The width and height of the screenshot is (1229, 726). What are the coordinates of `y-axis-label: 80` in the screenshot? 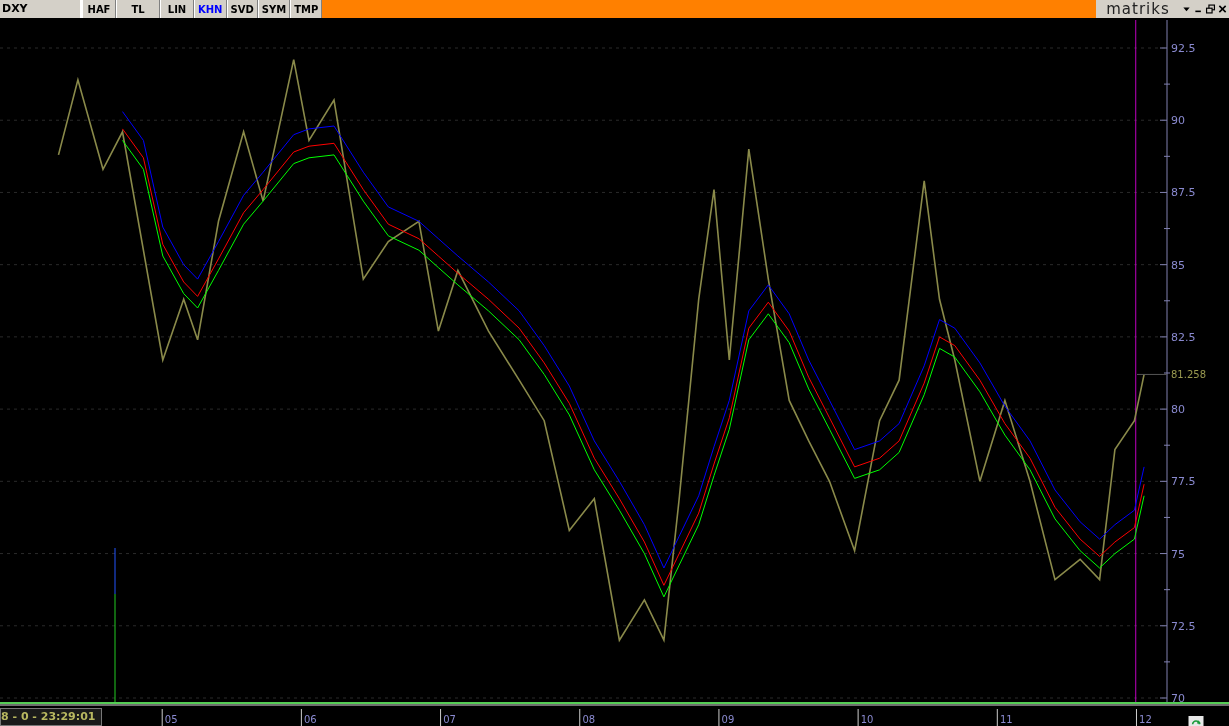 It's located at (1178, 410).